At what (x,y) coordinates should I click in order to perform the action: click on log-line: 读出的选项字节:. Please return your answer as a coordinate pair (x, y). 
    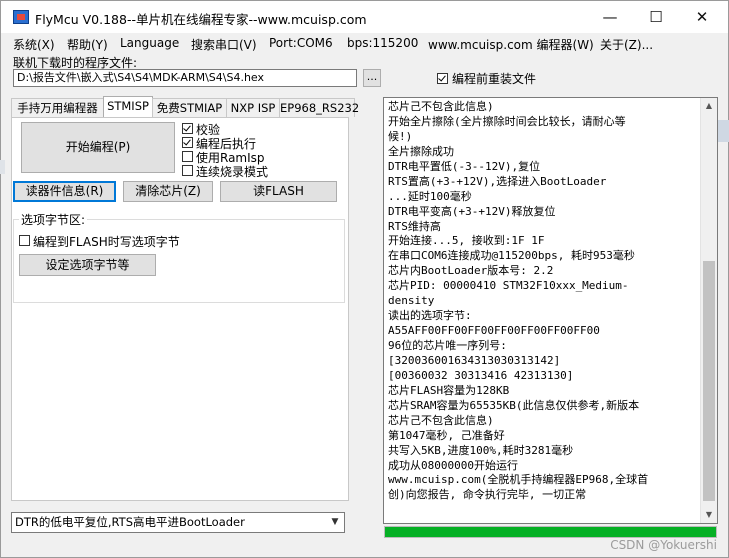
    Looking at the image, I should click on (430, 316).